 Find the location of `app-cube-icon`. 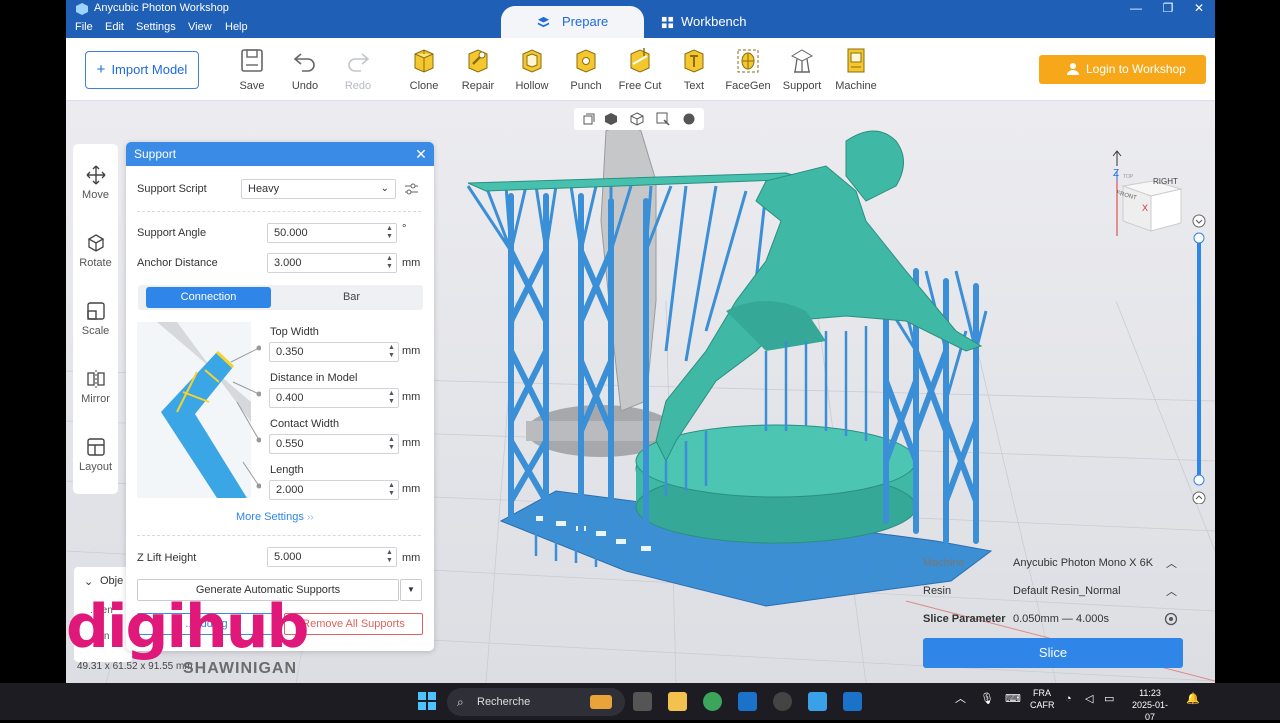

app-cube-icon is located at coordinates (642, 701).